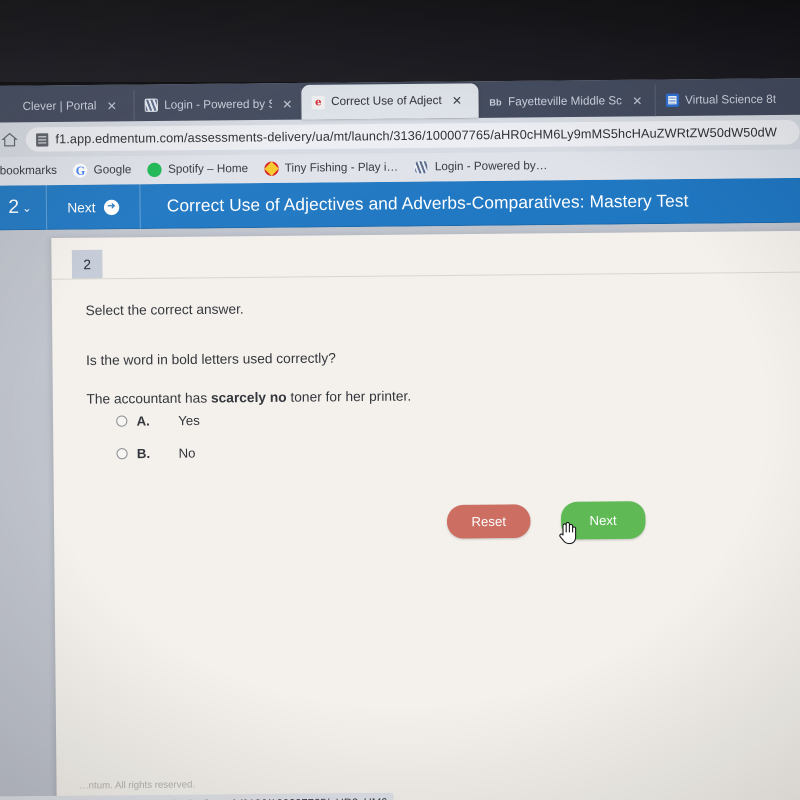 The image size is (800, 800). What do you see at coordinates (603, 520) in the screenshot?
I see `next-button: Next` at bounding box center [603, 520].